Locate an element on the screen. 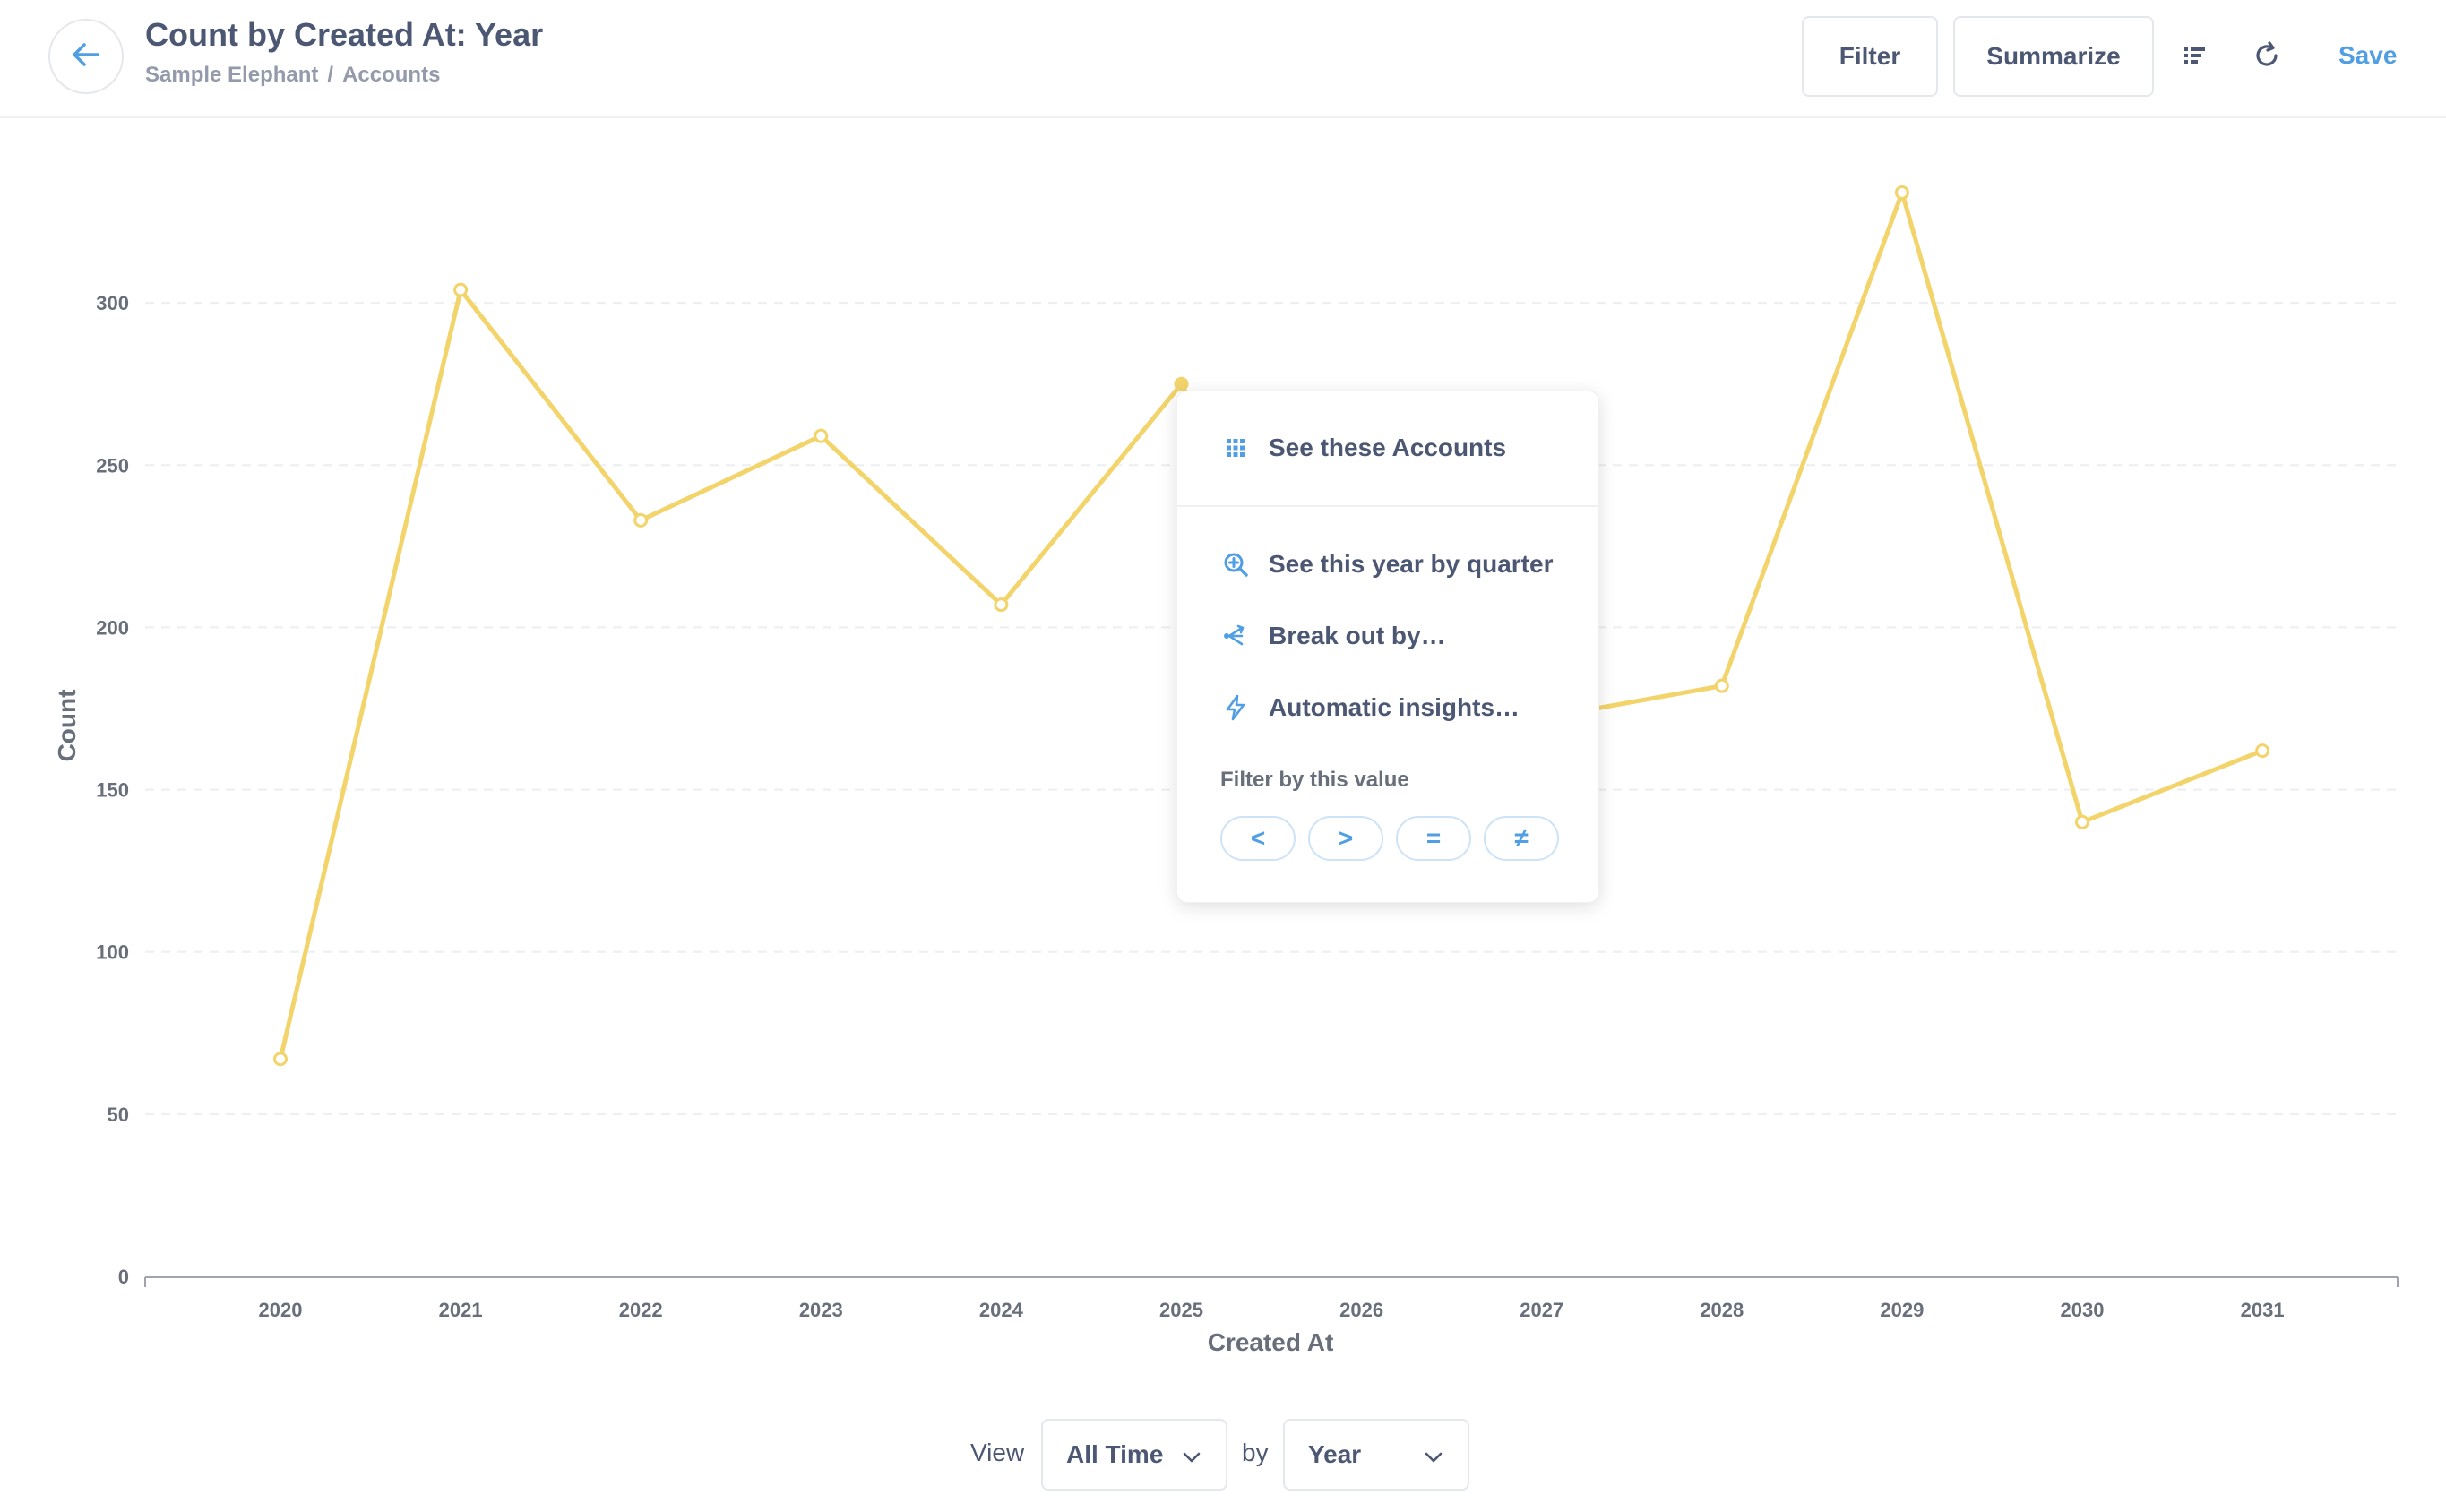  x-tick-label: 2031 is located at coordinates (2263, 1310).